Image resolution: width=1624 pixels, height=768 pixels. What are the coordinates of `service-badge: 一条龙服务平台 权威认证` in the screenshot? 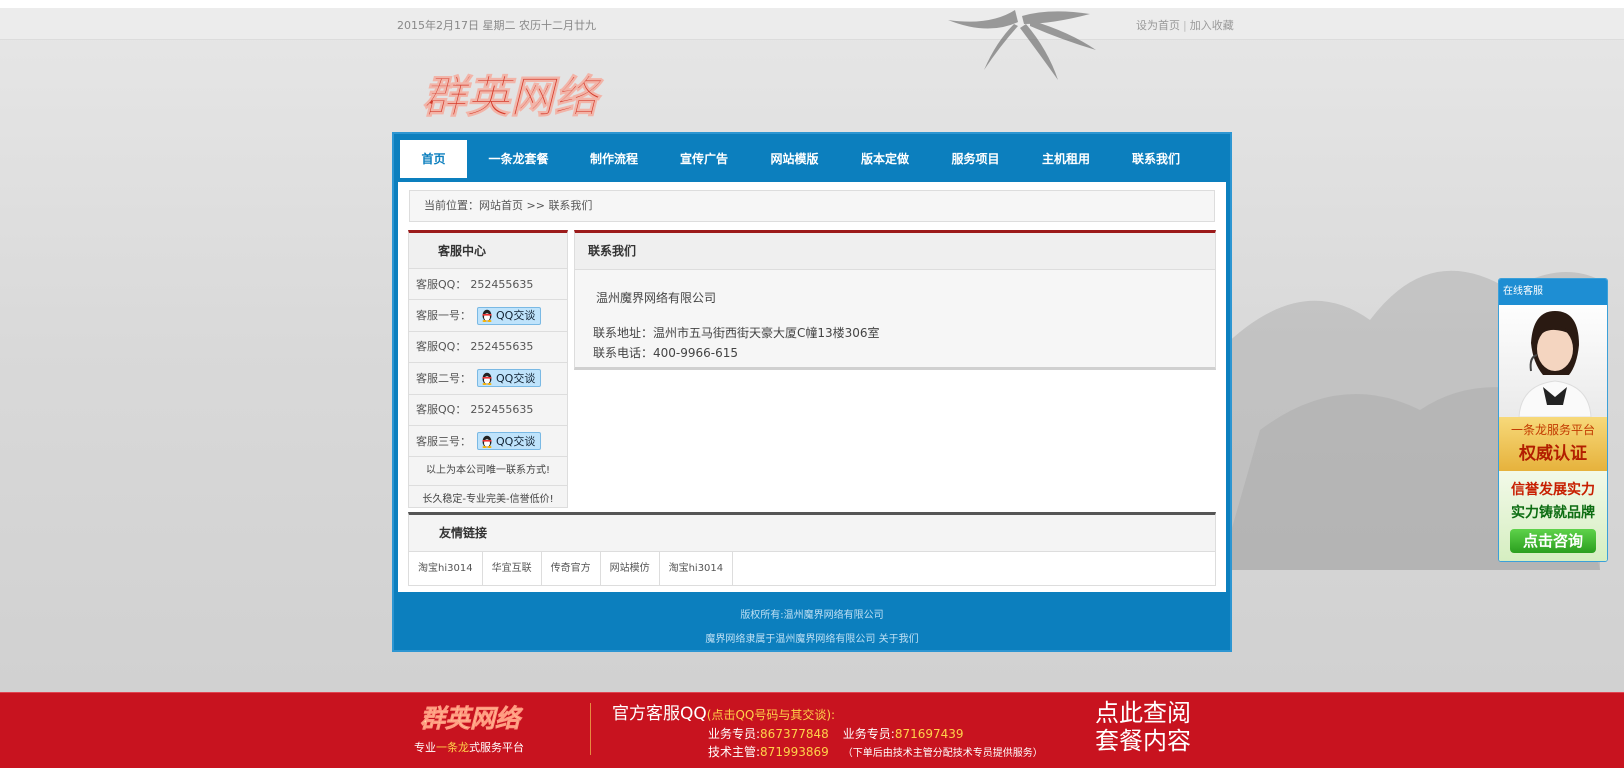 It's located at (1553, 444).